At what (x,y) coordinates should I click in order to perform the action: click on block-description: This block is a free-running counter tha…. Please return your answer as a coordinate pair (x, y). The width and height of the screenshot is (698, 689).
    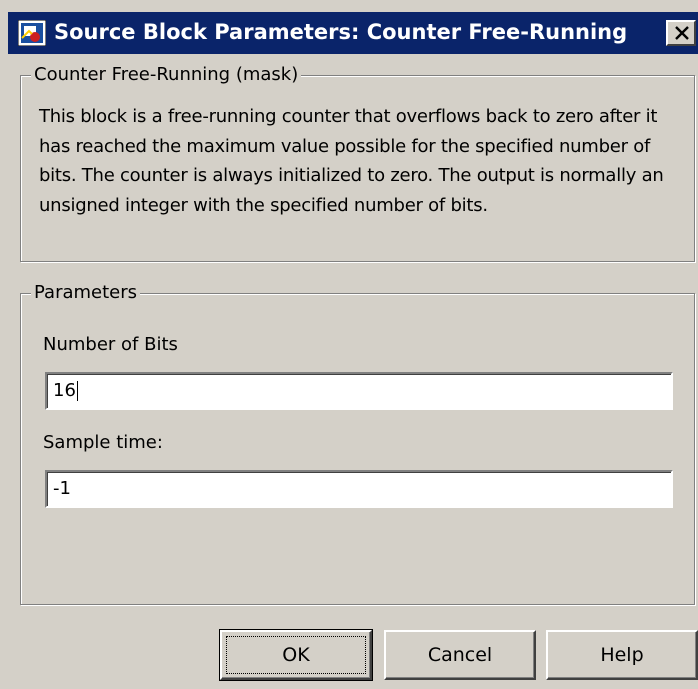
    Looking at the image, I should click on (351, 161).